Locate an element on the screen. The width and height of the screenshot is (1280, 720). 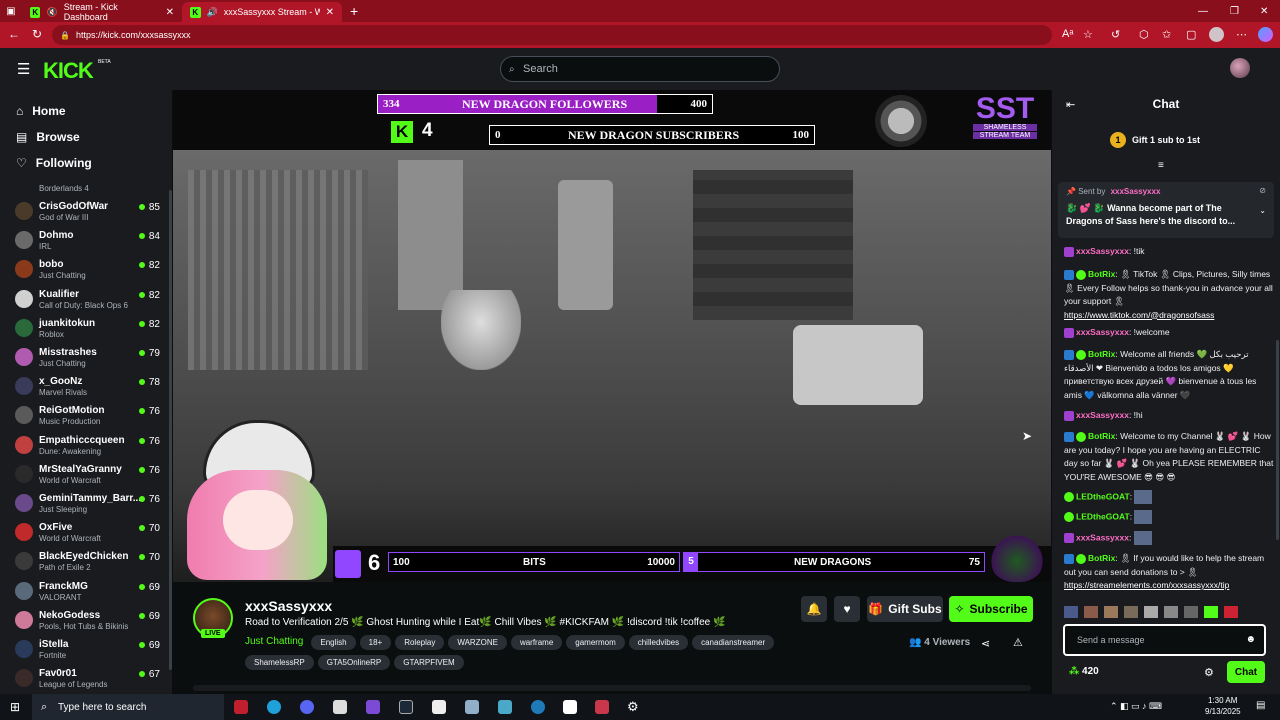
sidebar-channel-item: juankitokun Roblox 82 is located at coordinates (86, 329).